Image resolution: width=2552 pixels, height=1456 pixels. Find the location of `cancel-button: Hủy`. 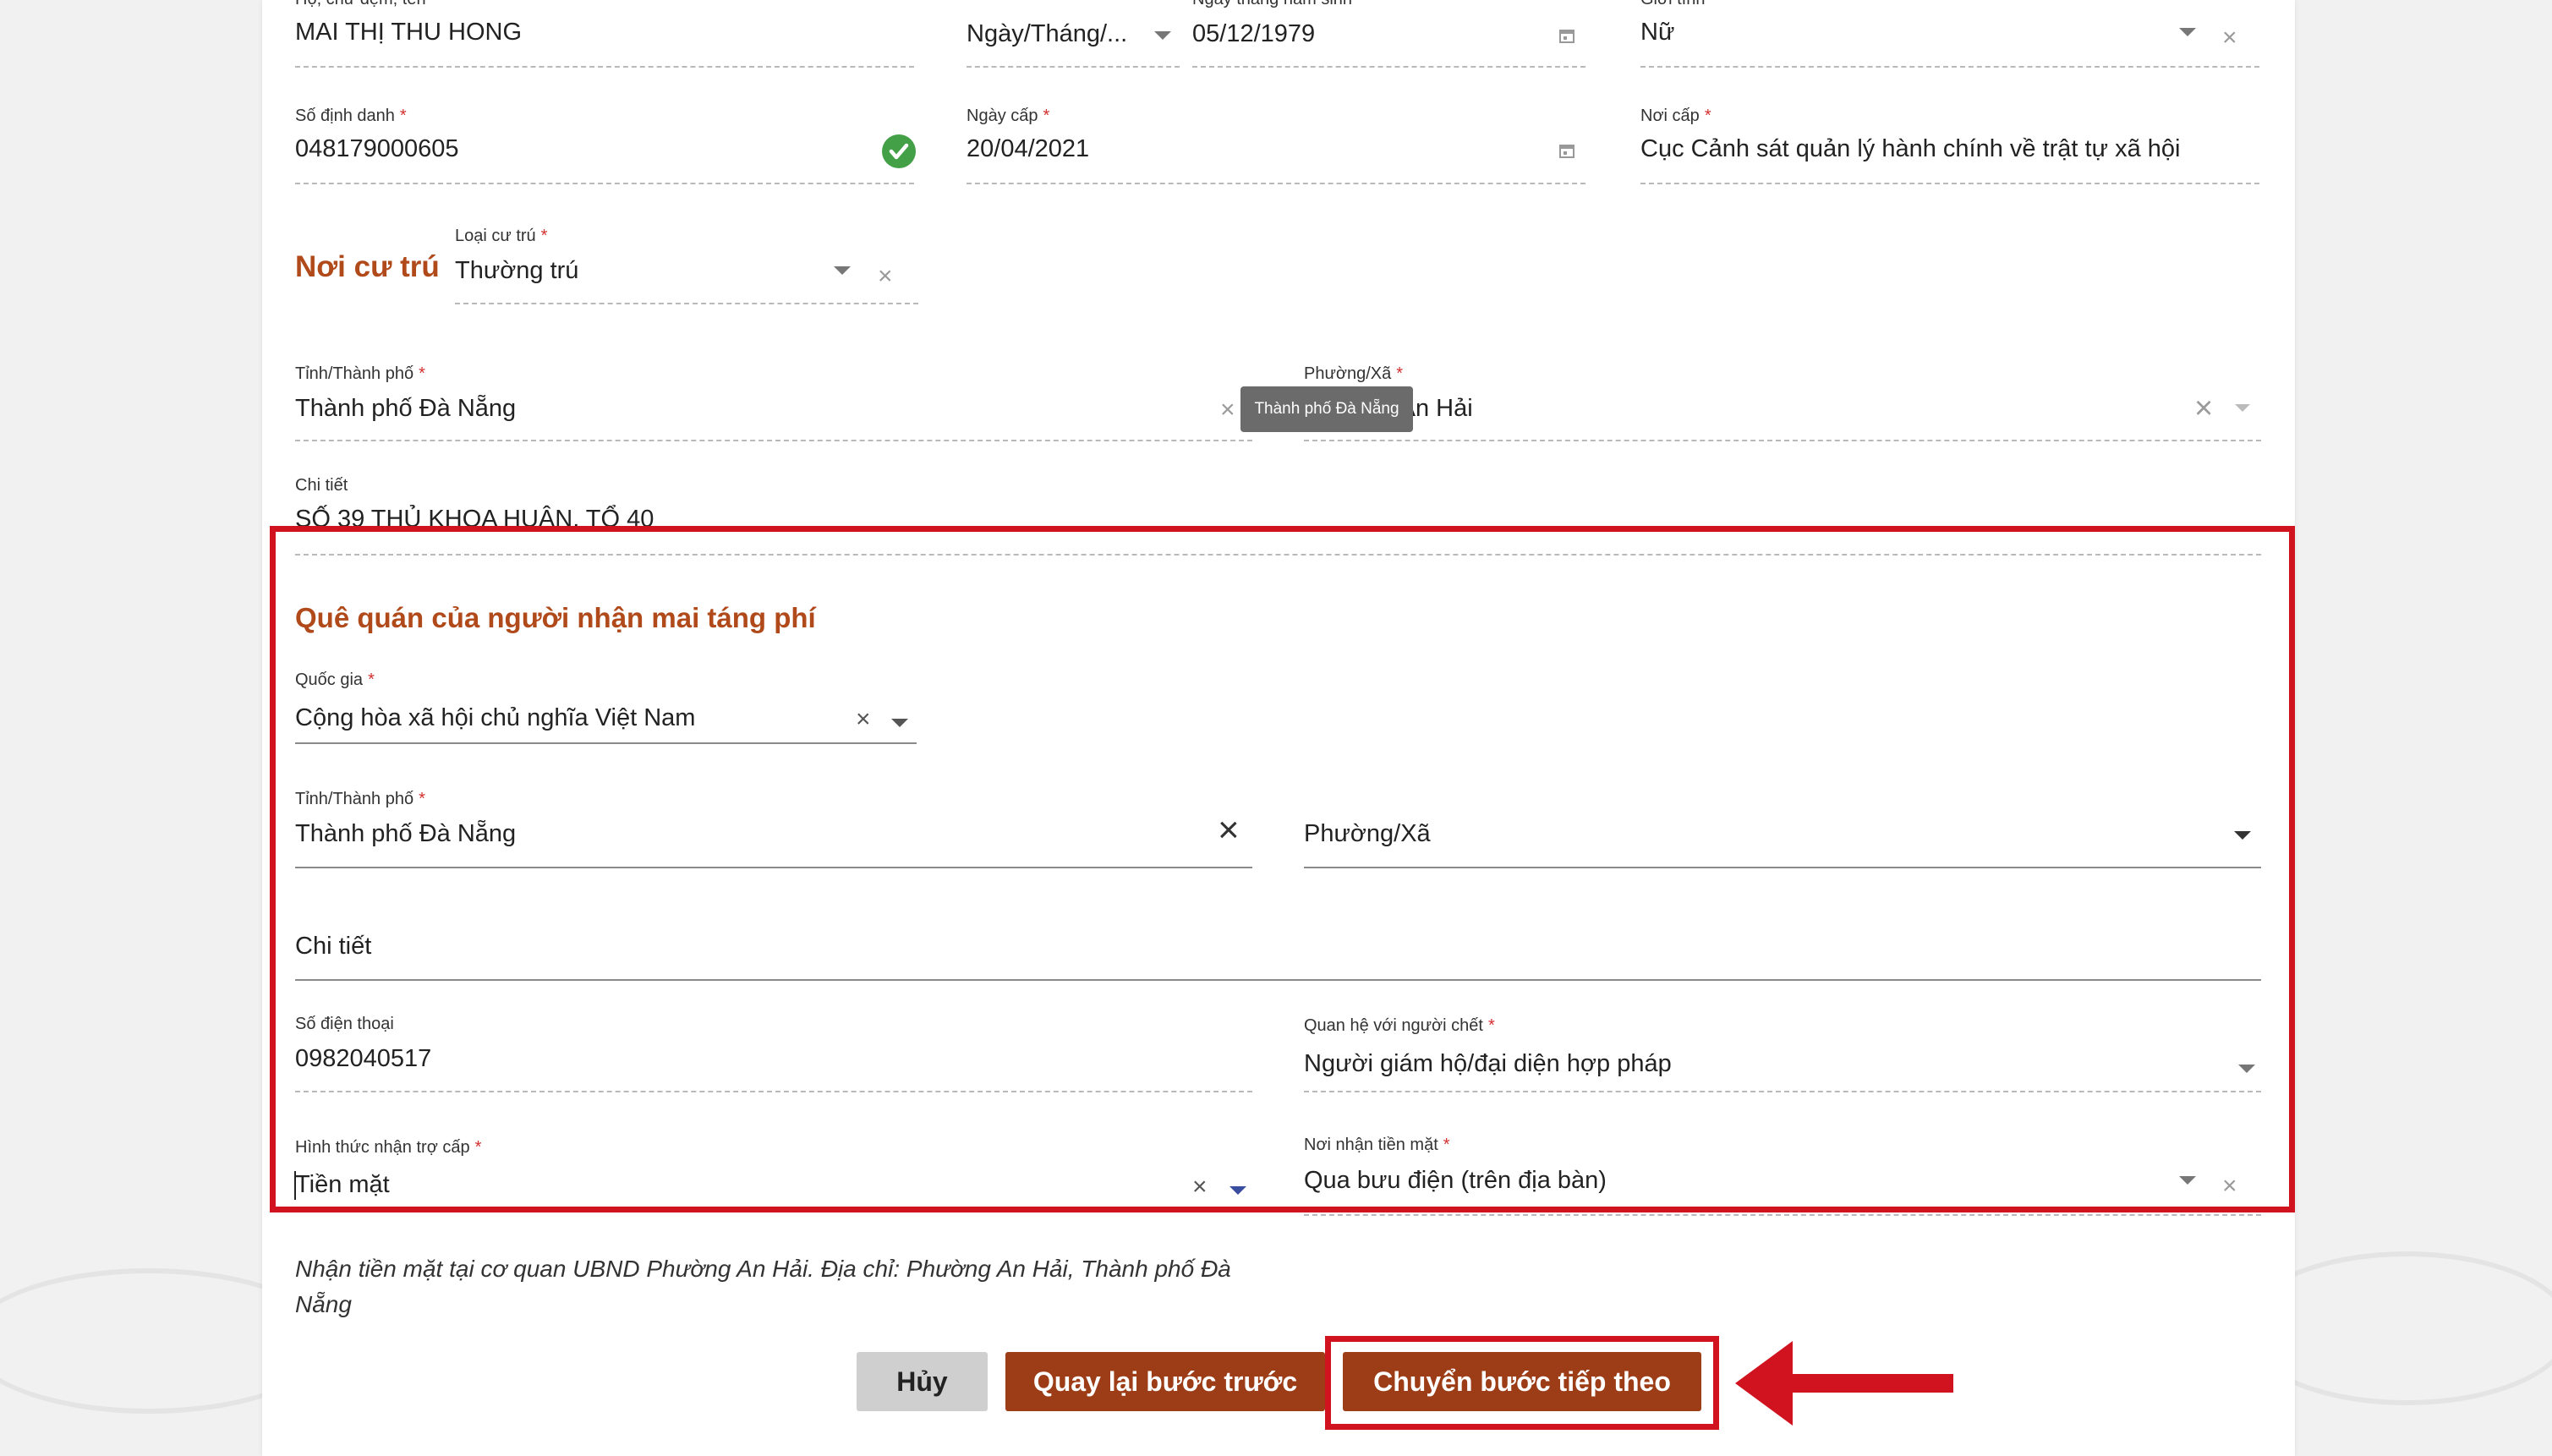

cancel-button: Hủy is located at coordinates (922, 1381).